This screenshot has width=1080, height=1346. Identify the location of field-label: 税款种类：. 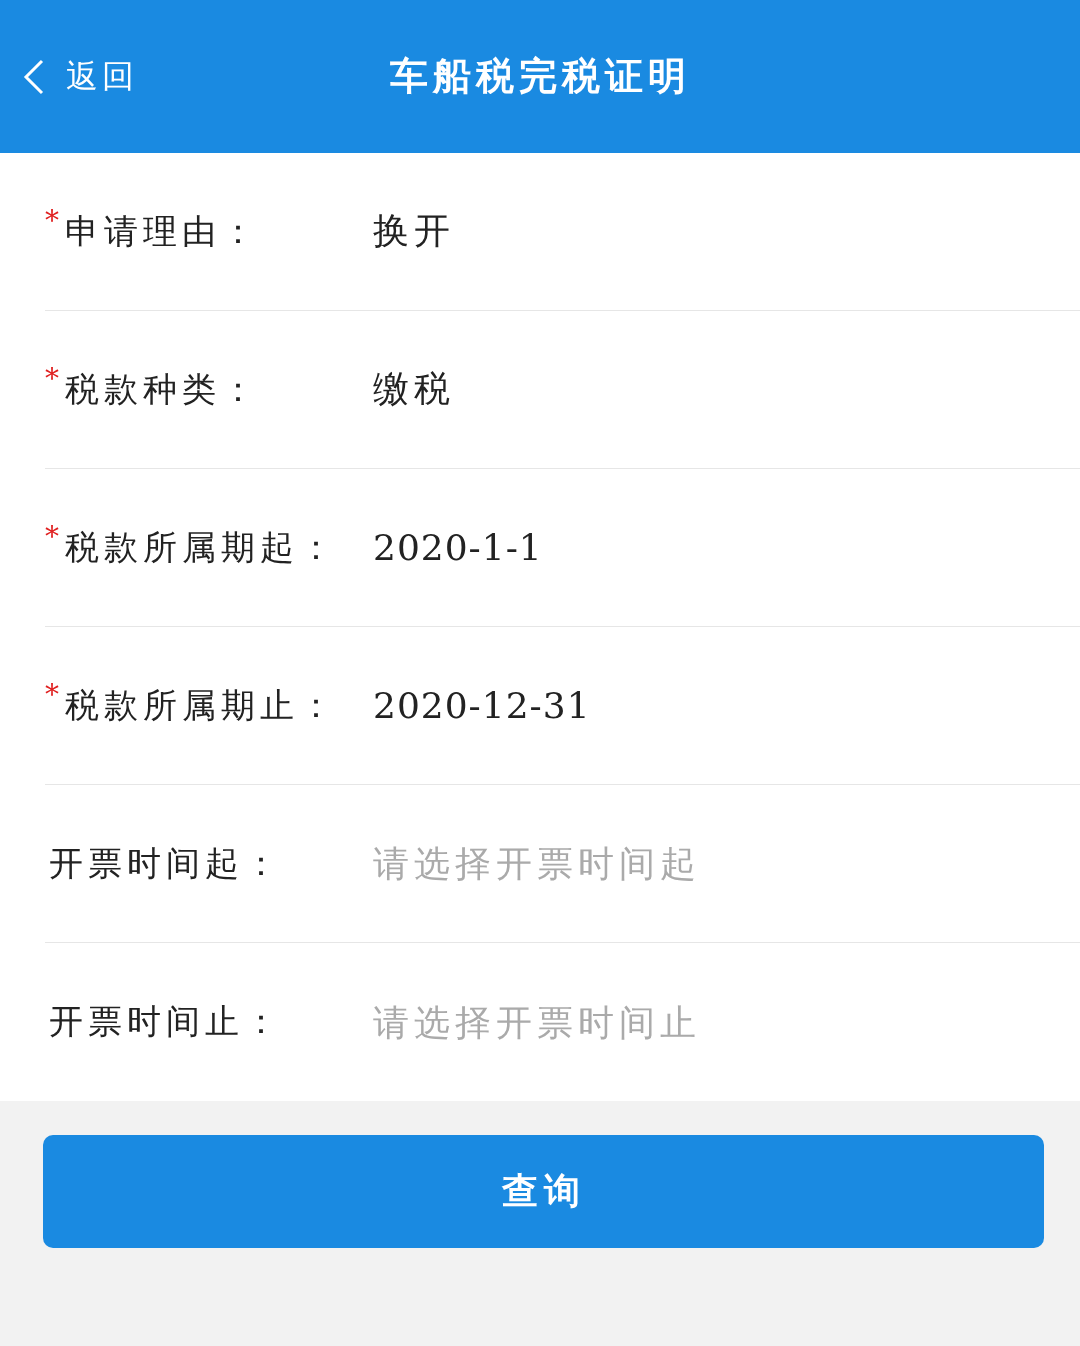
(162, 389).